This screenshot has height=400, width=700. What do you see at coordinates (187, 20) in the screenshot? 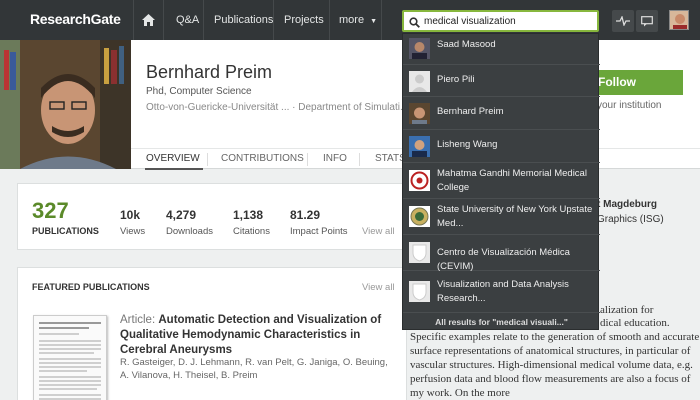
I see `nav-qa: Q&A` at bounding box center [187, 20].